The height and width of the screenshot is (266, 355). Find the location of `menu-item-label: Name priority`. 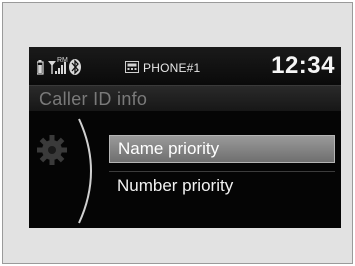

menu-item-label: Name priority is located at coordinates (169, 148).